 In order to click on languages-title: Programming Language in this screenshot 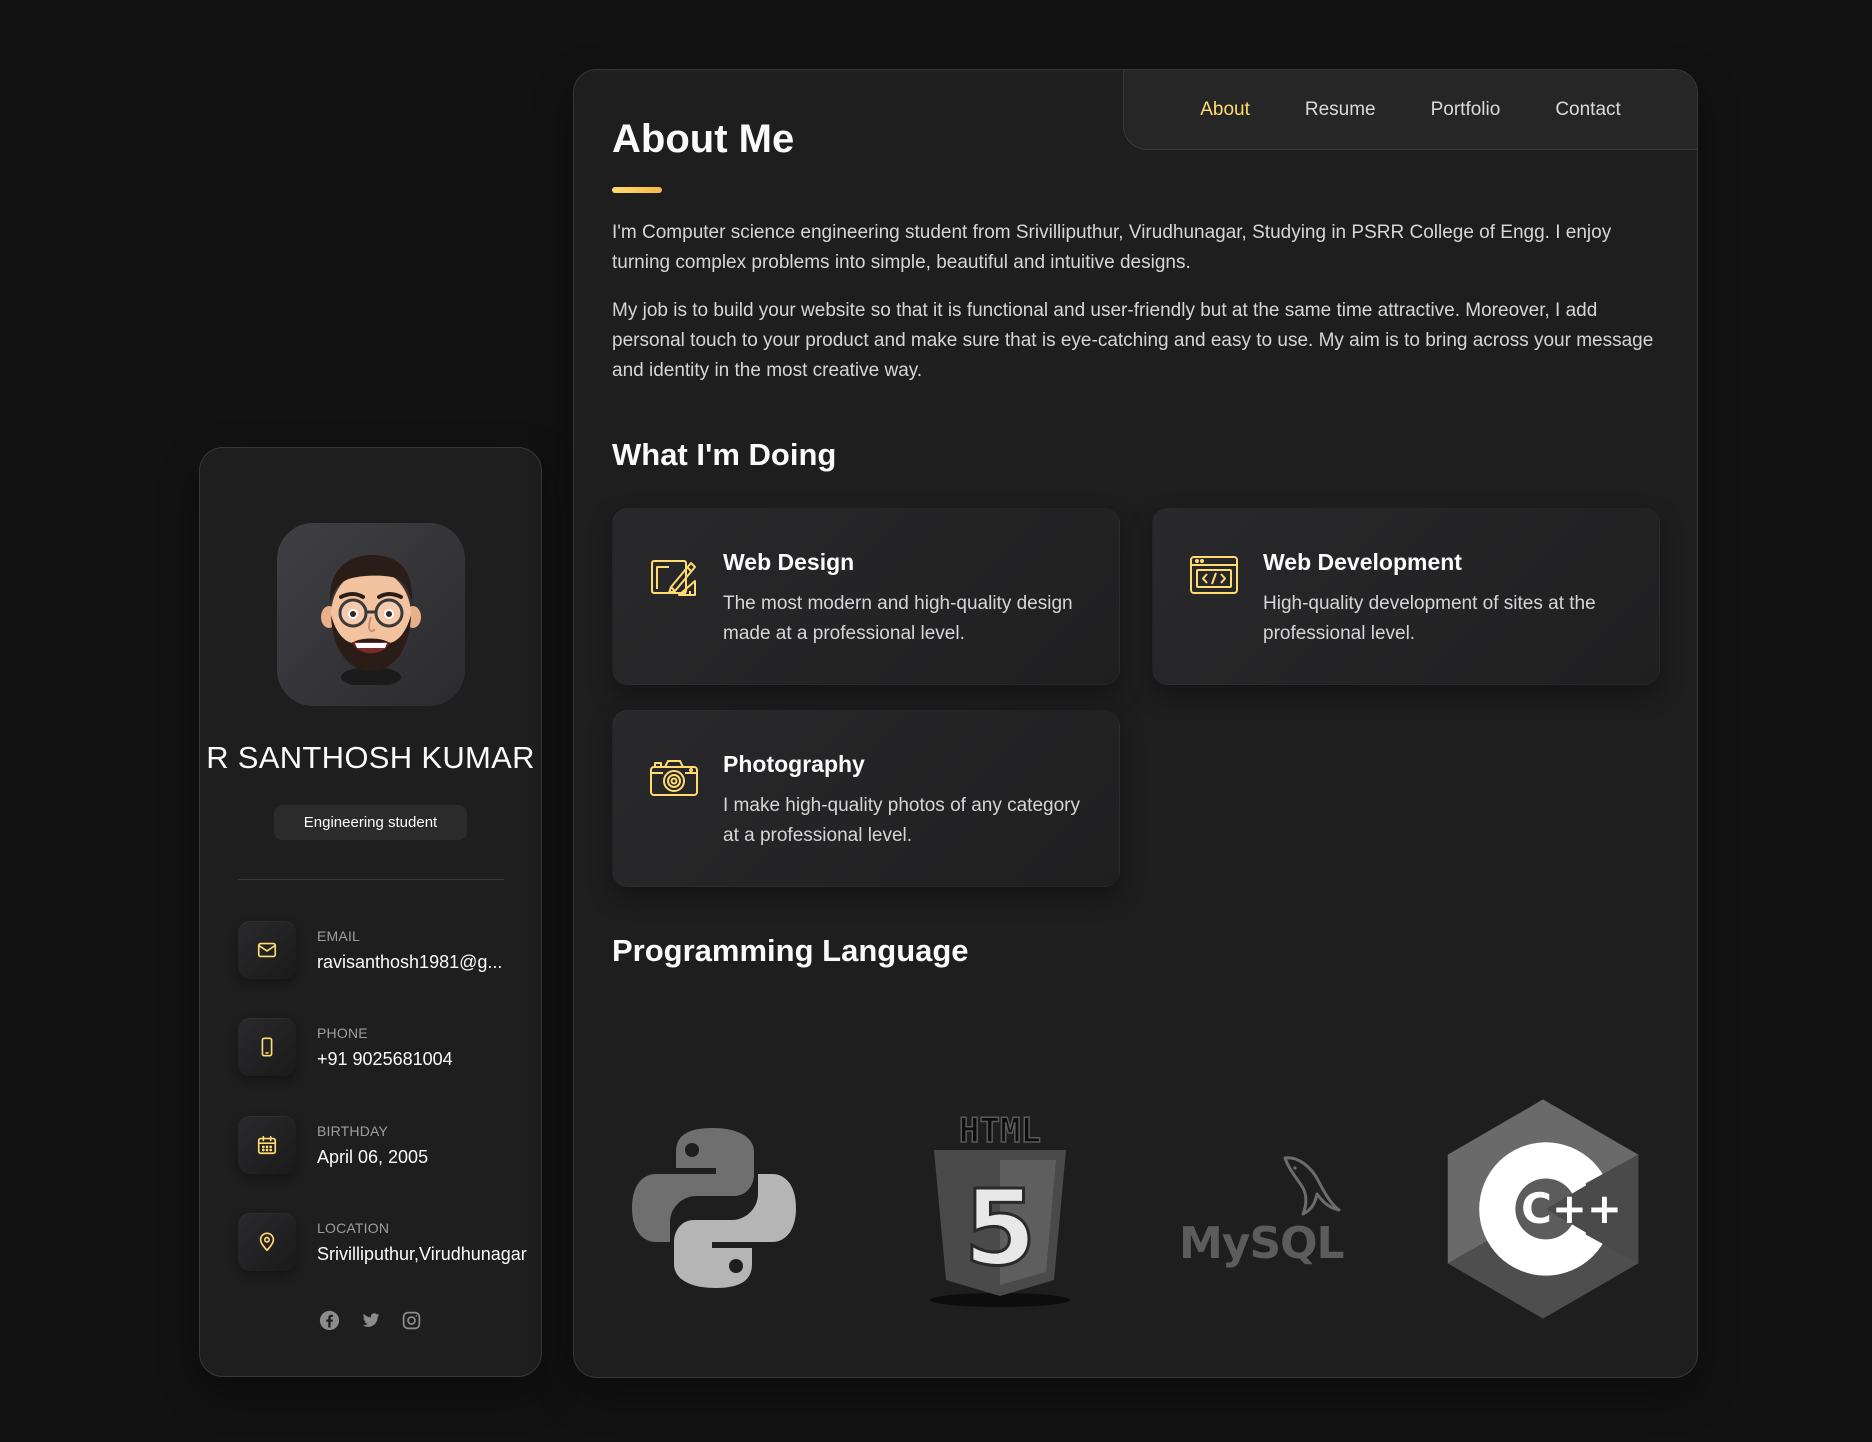, I will do `click(790, 950)`.